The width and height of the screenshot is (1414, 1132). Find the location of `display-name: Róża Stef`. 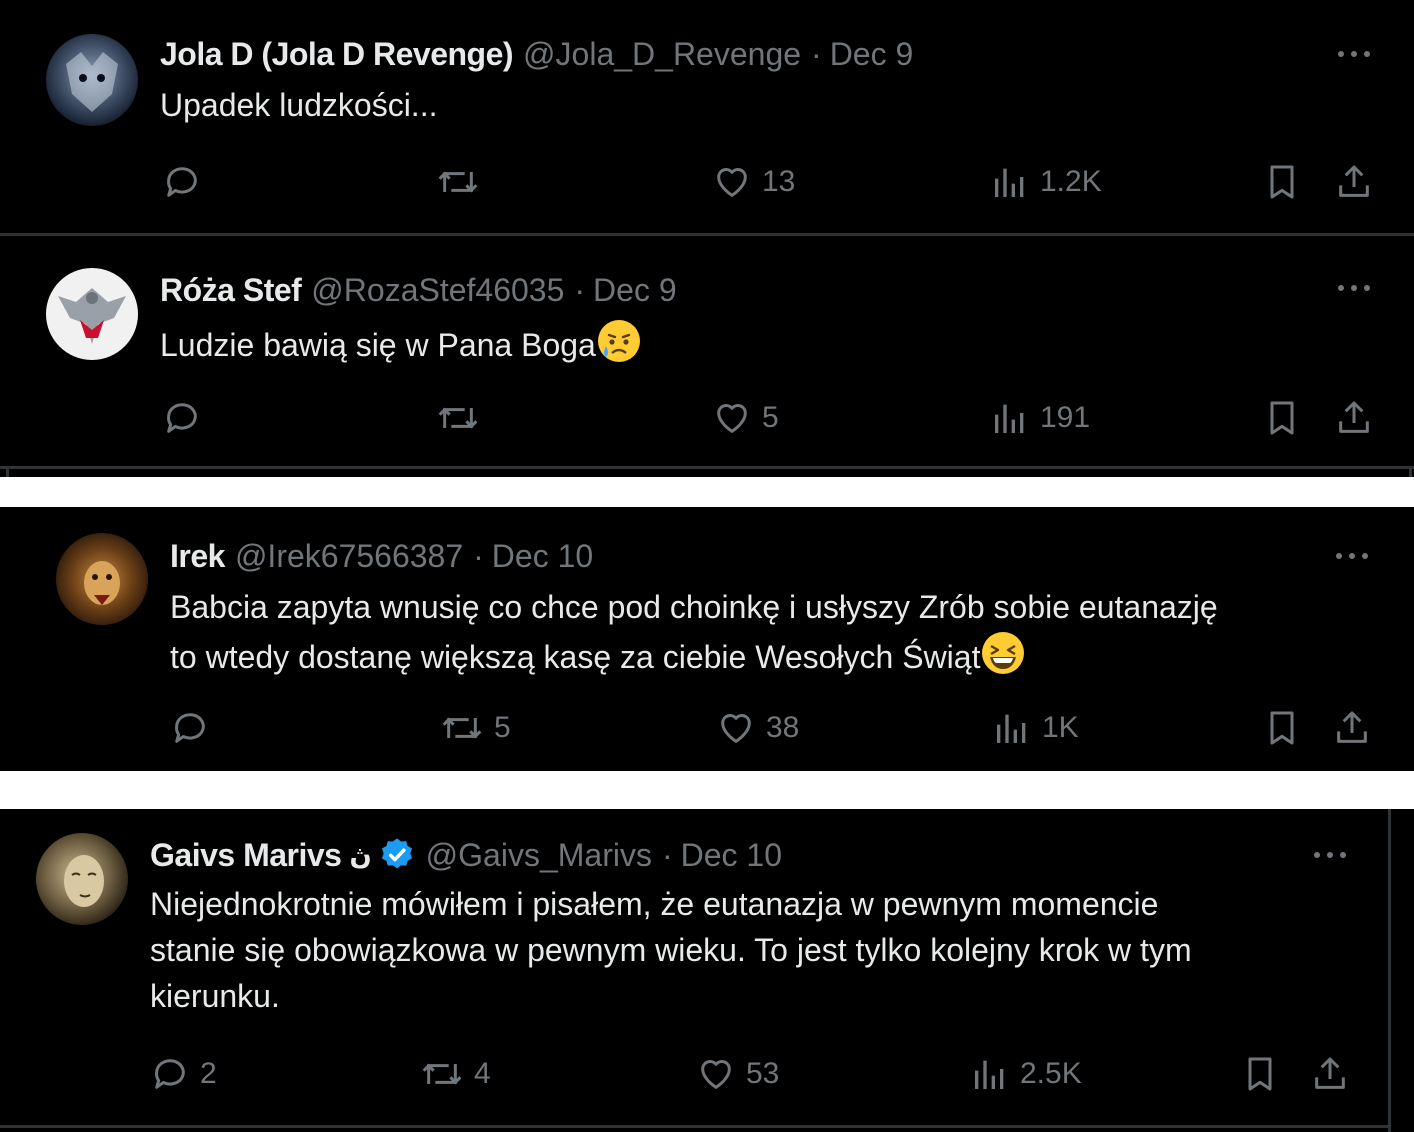

display-name: Róża Stef is located at coordinates (231, 290).